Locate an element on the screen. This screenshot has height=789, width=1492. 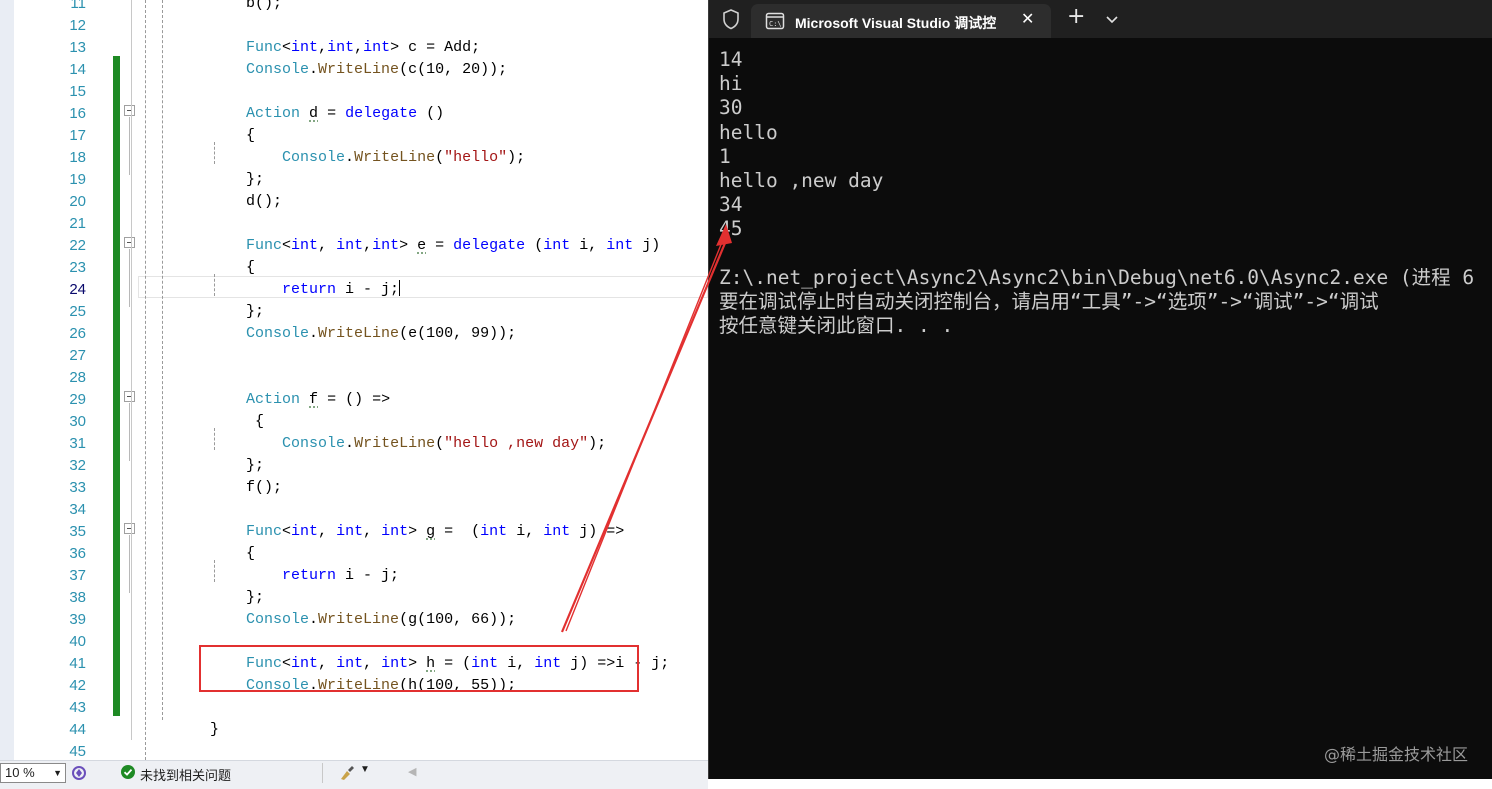
code-token: j) => is located at coordinates (597, 531).